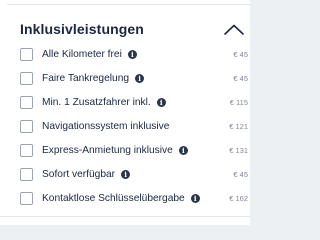 The image size is (320, 240). What do you see at coordinates (128, 4) in the screenshot?
I see `top-divider` at bounding box center [128, 4].